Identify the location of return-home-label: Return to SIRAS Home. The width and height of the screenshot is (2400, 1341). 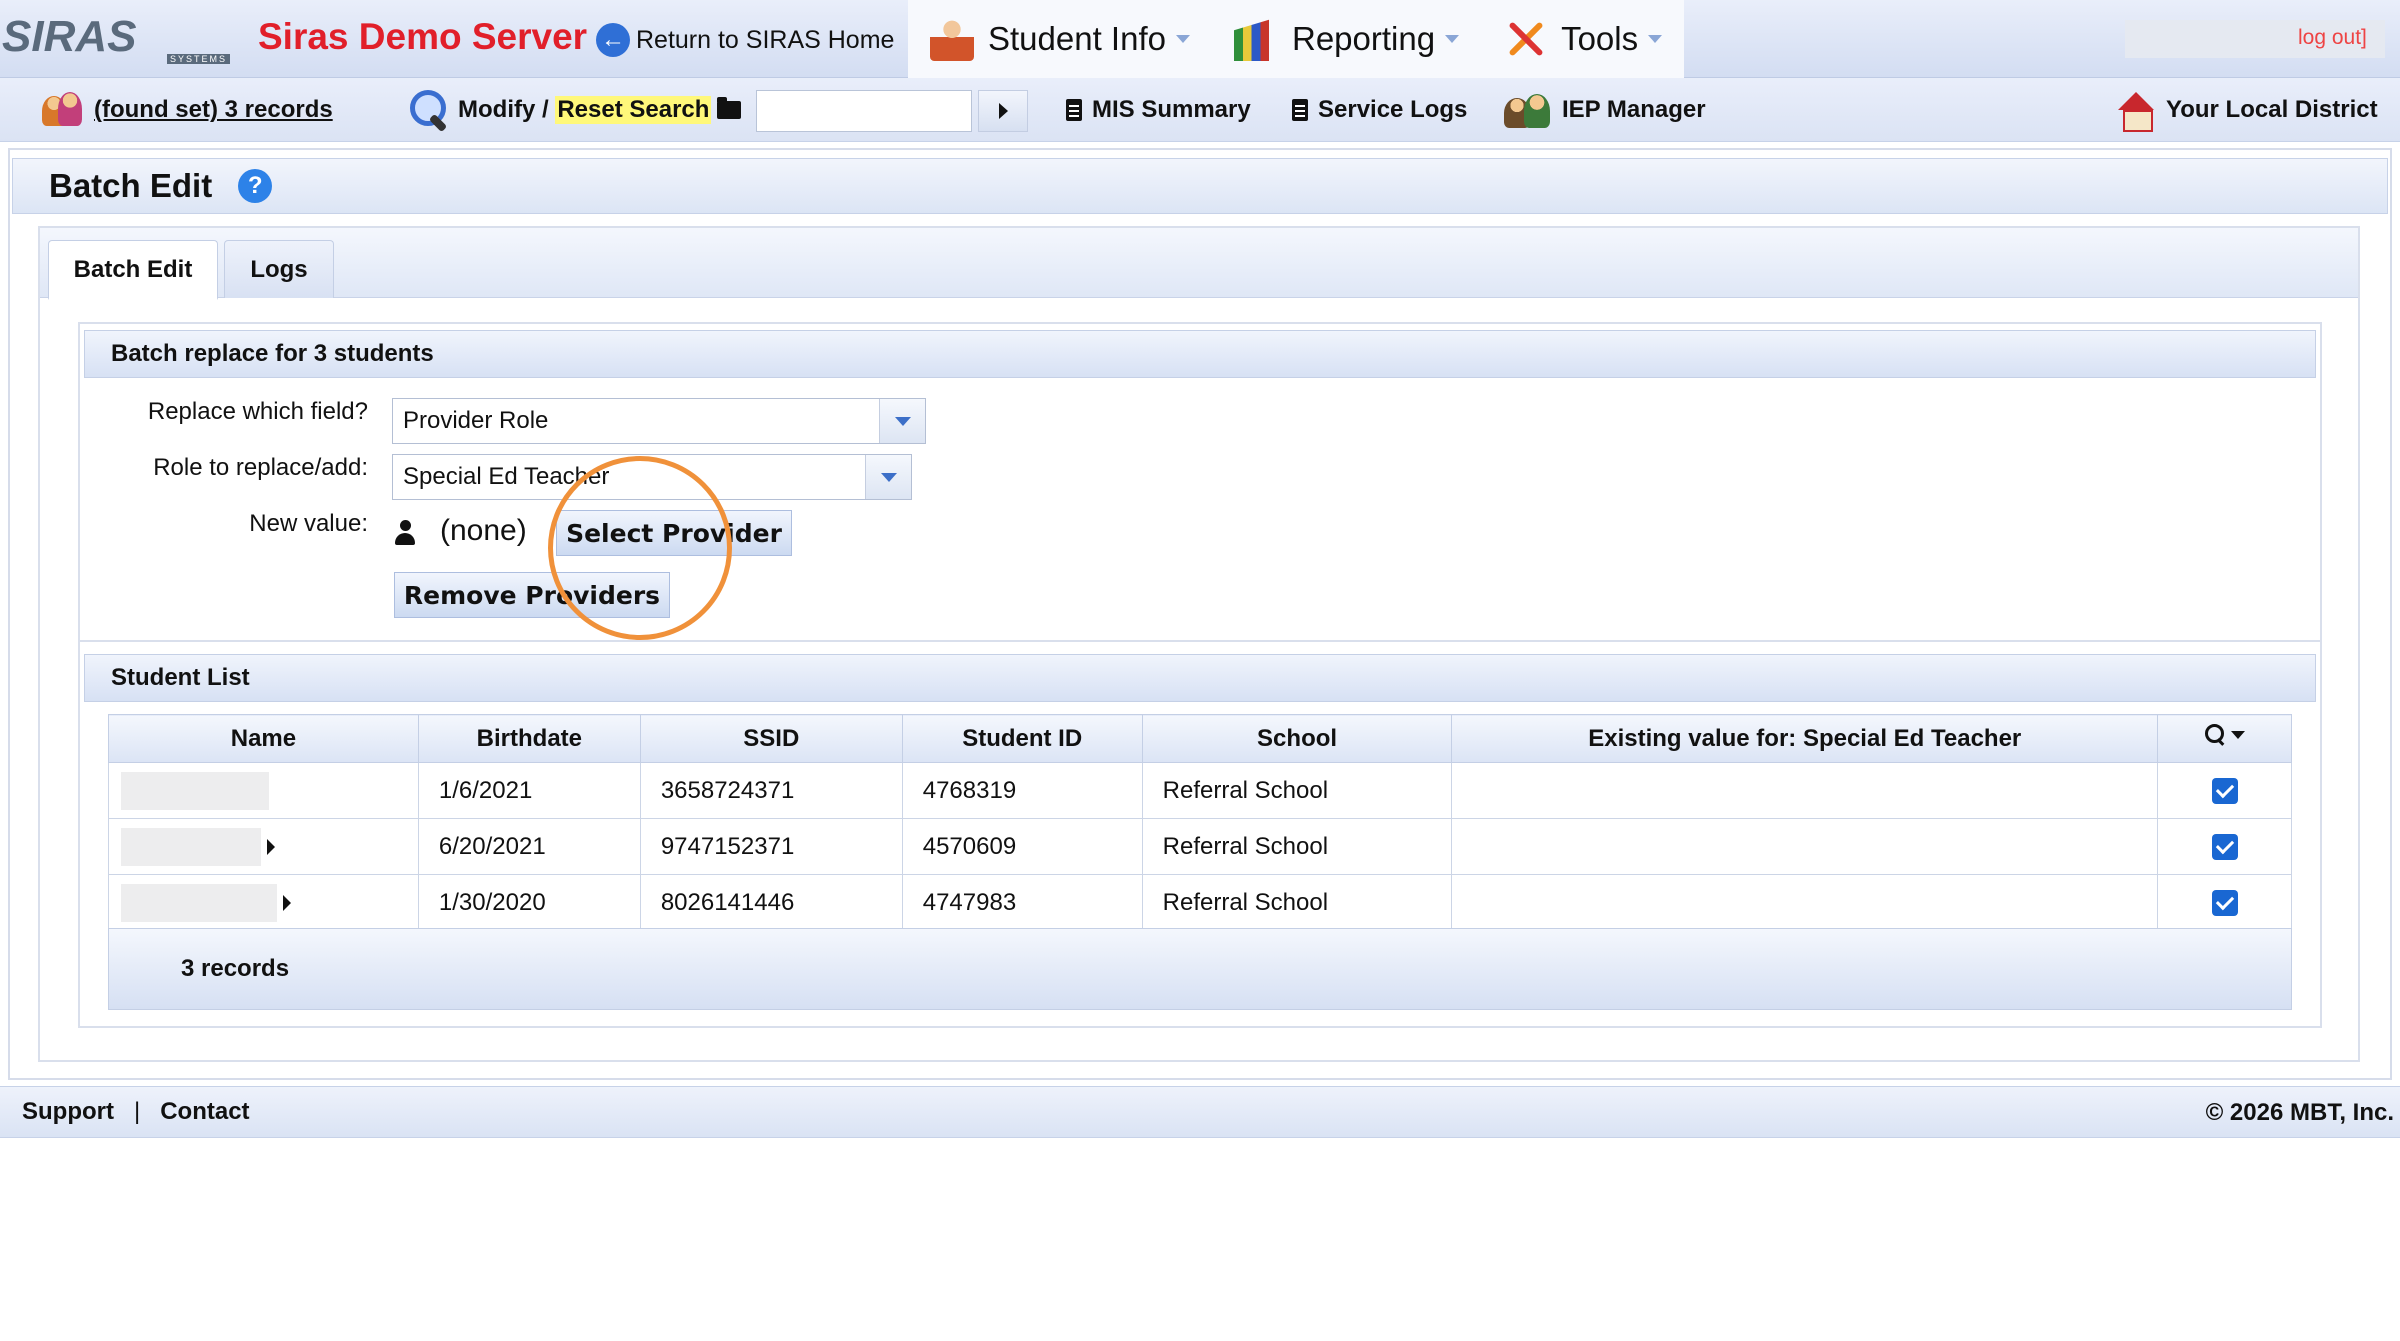
(765, 39).